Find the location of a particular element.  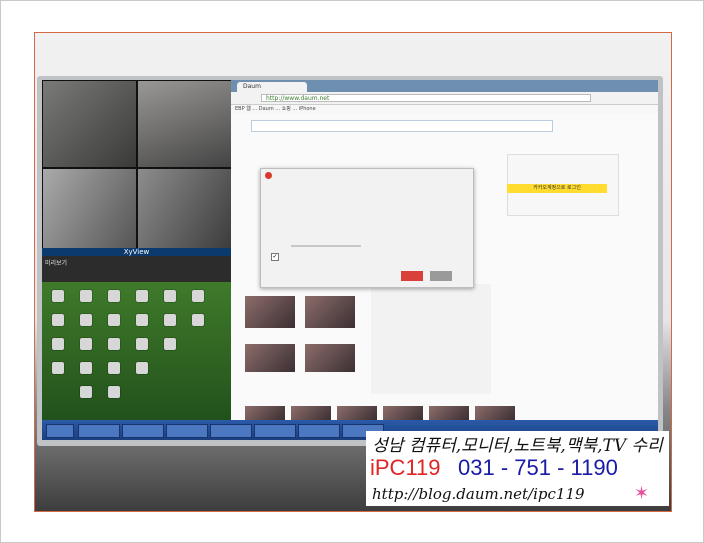

browser-titlebar: Daum is located at coordinates (444, 86).